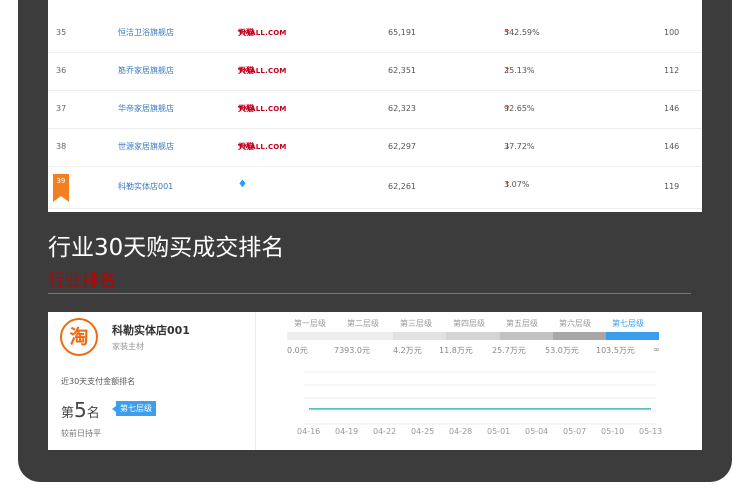 The width and height of the screenshot is (750, 500). What do you see at coordinates (61, 32) in the screenshot?
I see `rank-number: 35` at bounding box center [61, 32].